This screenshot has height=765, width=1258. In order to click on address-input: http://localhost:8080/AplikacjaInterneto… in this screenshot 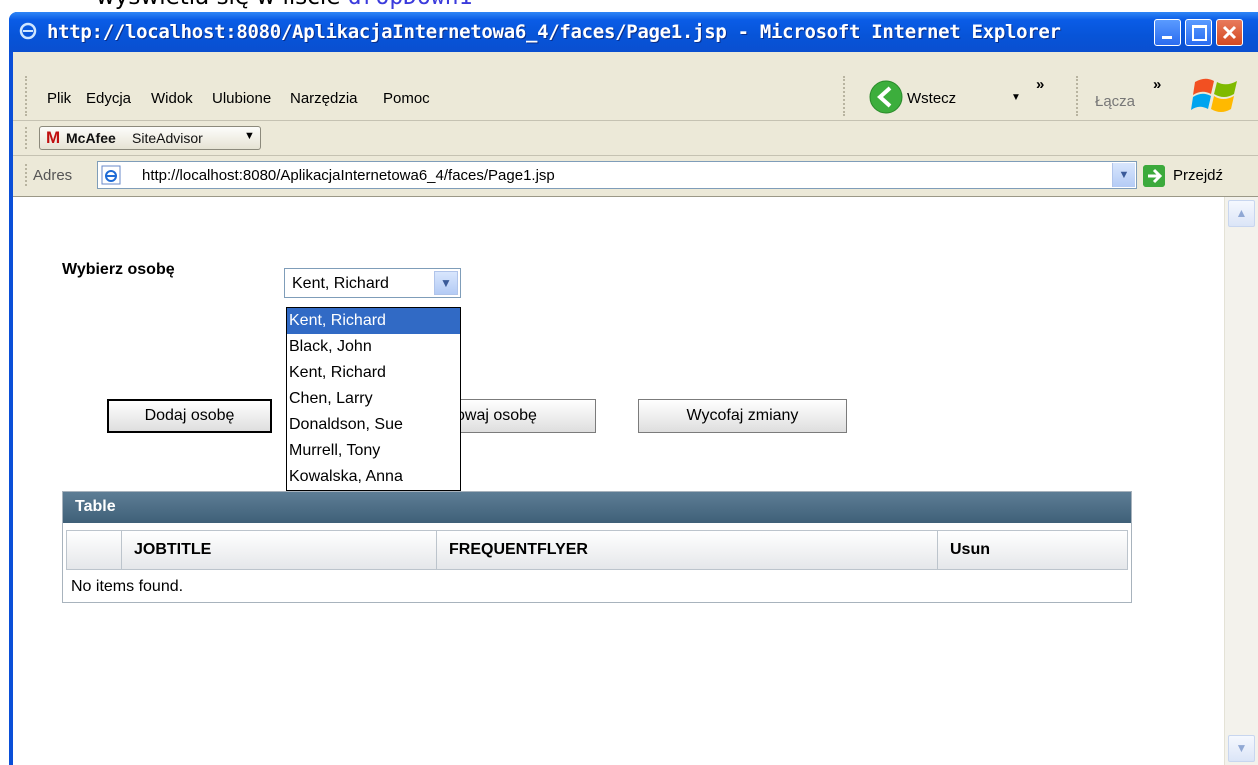, I will do `click(617, 175)`.